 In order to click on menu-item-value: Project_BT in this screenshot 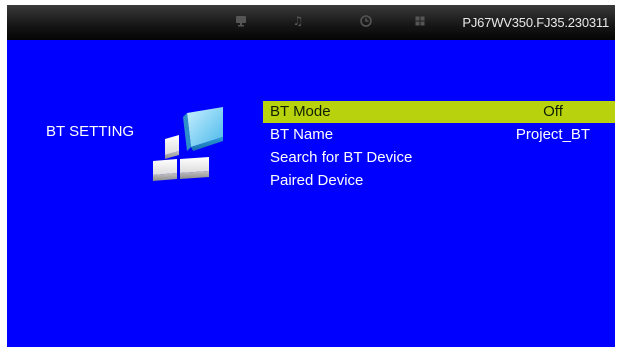, I will do `click(553, 134)`.